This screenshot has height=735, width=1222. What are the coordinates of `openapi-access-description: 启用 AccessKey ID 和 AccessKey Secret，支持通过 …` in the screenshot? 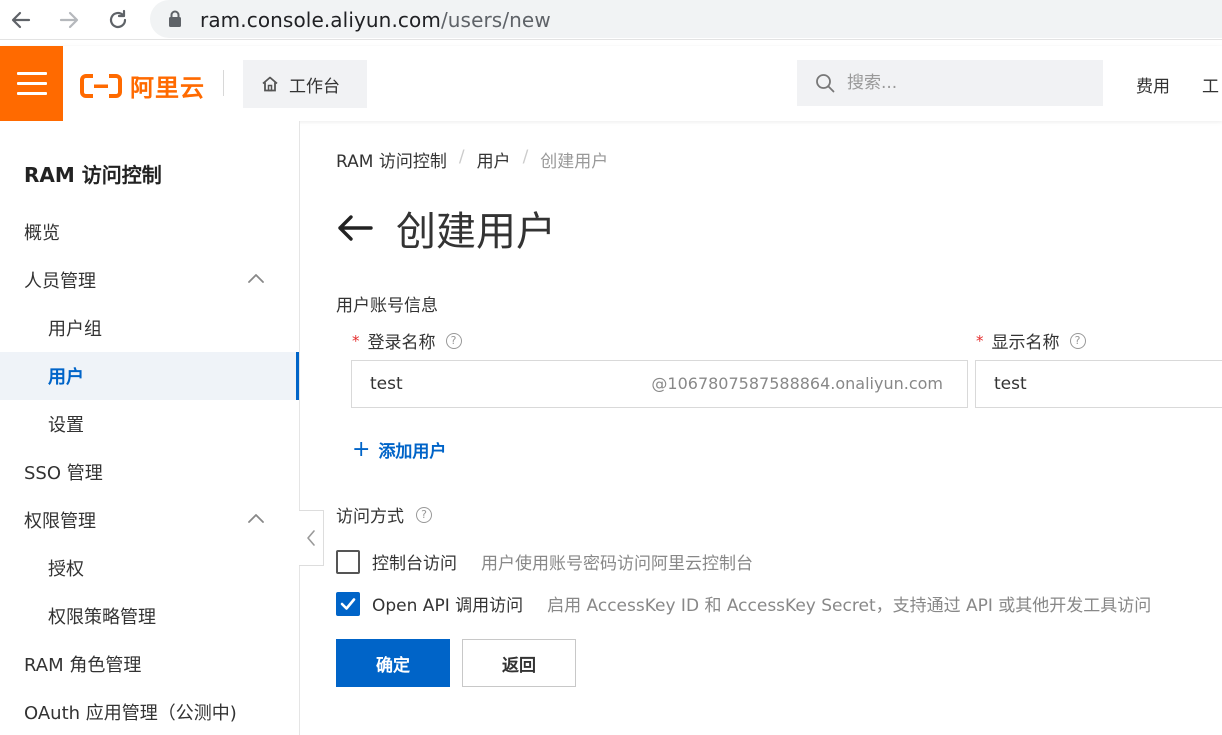 It's located at (849, 606).